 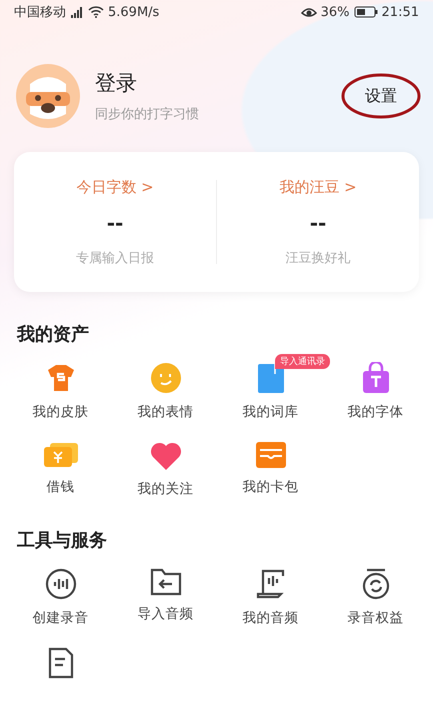 I want to click on heart-icon, so click(x=166, y=456).